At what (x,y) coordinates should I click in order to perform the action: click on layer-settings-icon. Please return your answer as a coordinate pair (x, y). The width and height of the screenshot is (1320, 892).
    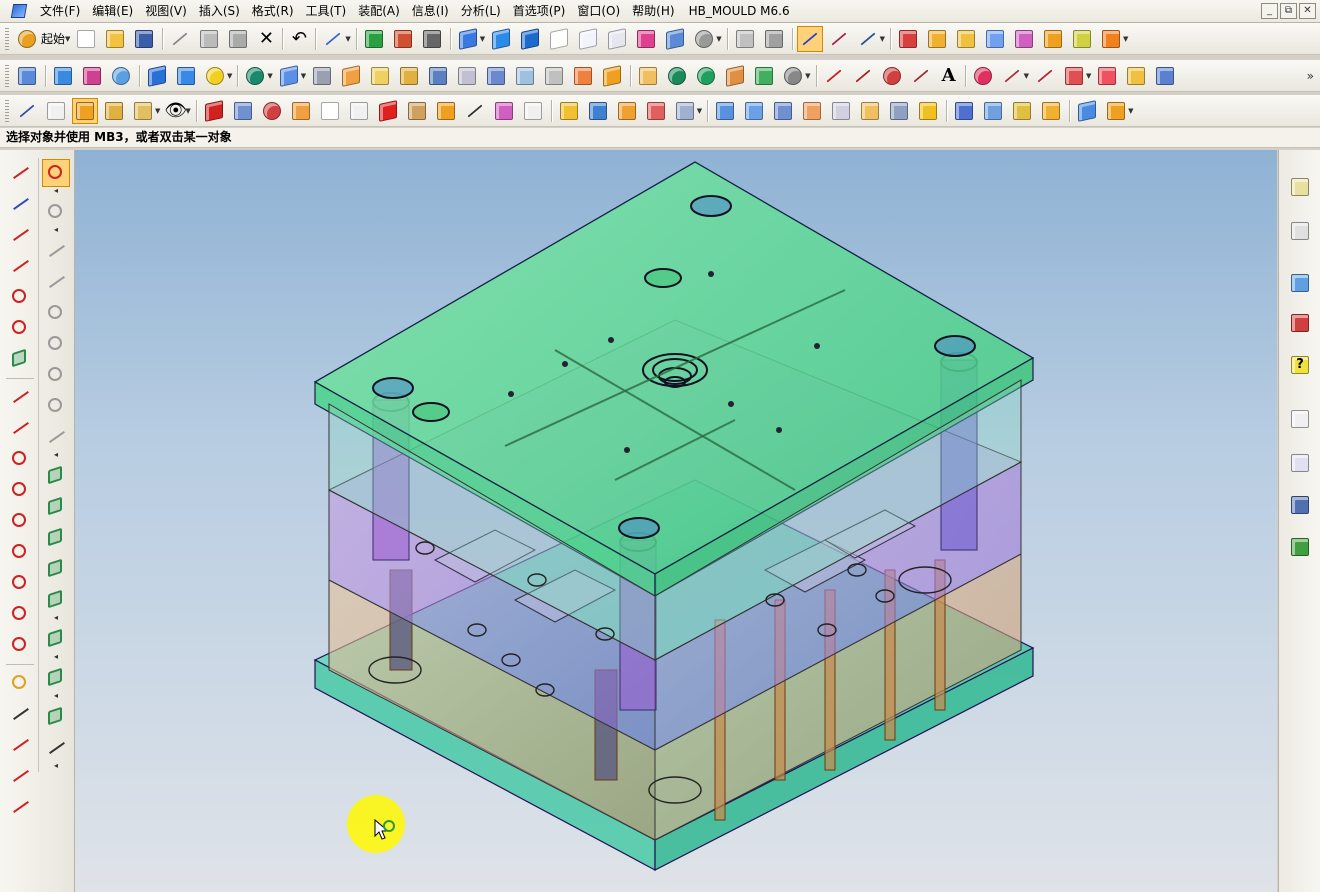
    Looking at the image, I should click on (745, 39).